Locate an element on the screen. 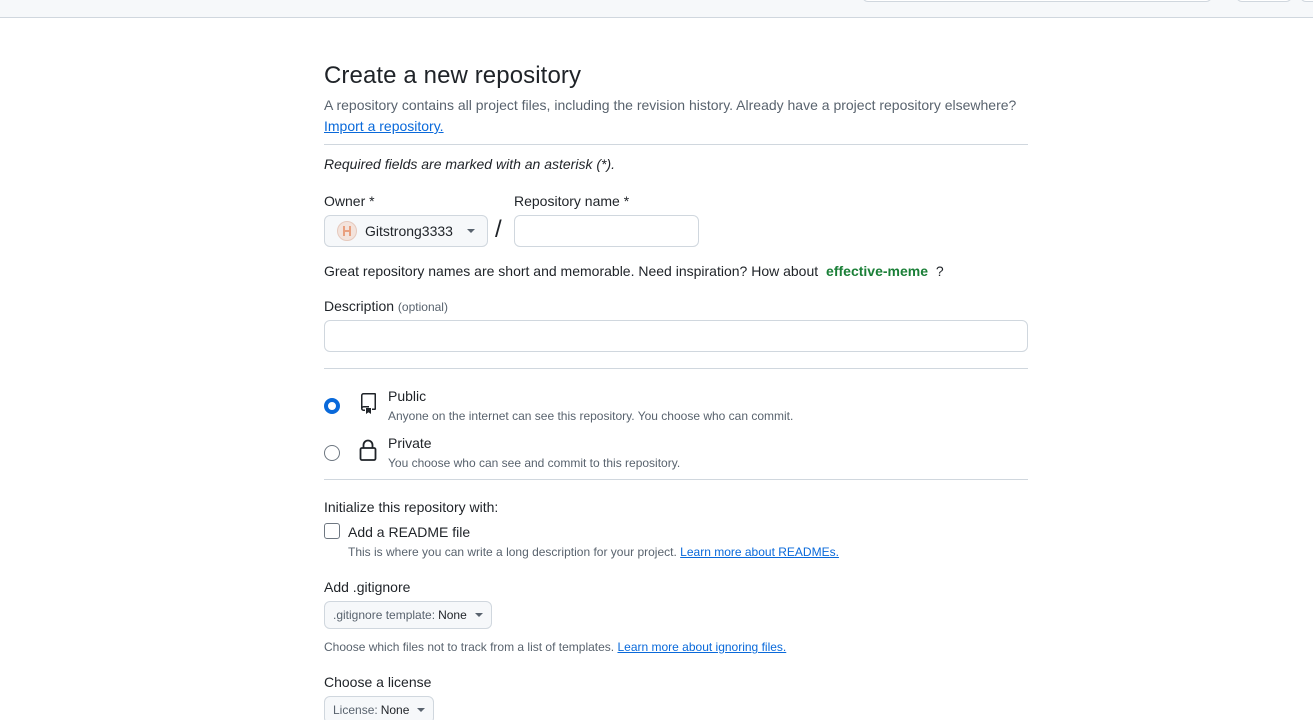 Image resolution: width=1313 pixels, height=720 pixels. owner-name: Gitstrong3333 is located at coordinates (409, 231).